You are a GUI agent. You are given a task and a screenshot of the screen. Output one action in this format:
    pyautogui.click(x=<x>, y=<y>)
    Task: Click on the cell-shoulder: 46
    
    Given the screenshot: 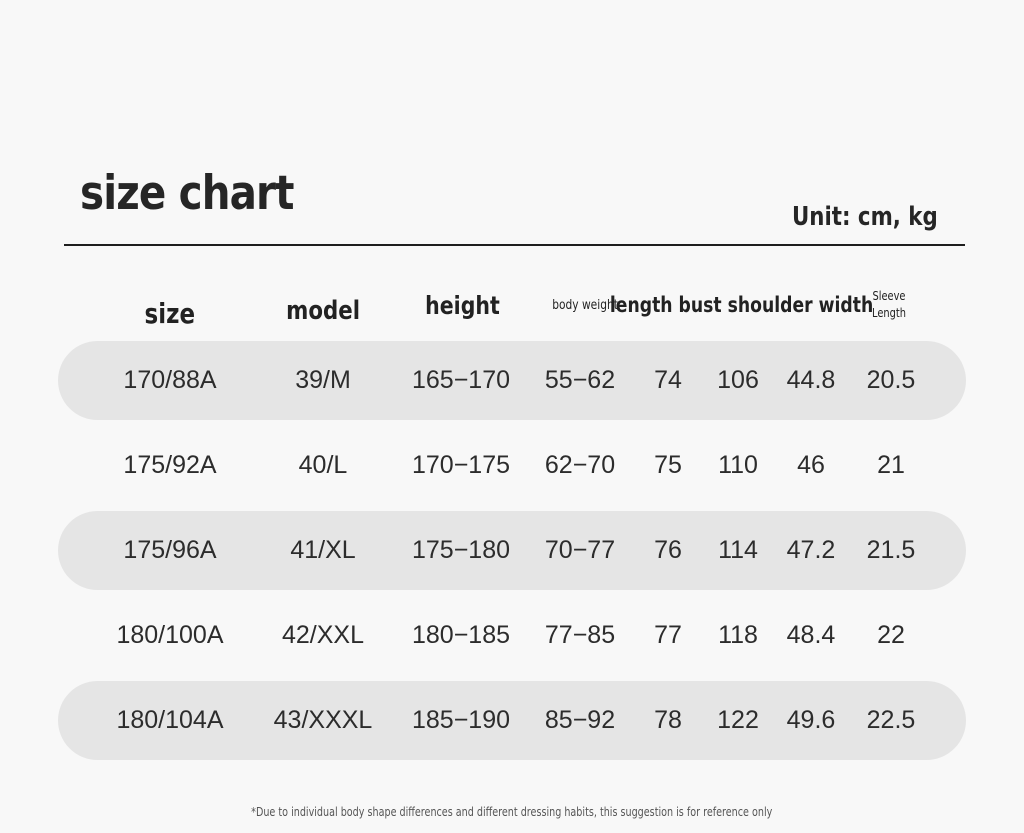 What is the action you would take?
    pyautogui.click(x=811, y=465)
    